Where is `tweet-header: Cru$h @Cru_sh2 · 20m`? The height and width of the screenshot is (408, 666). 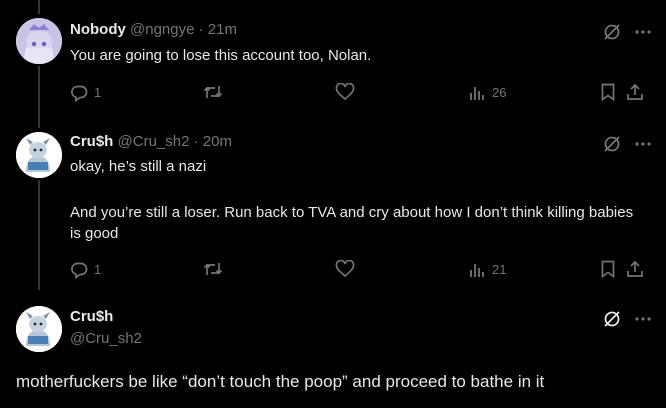
tweet-header: Cru$h @Cru_sh2 · 20m is located at coordinates (151, 142).